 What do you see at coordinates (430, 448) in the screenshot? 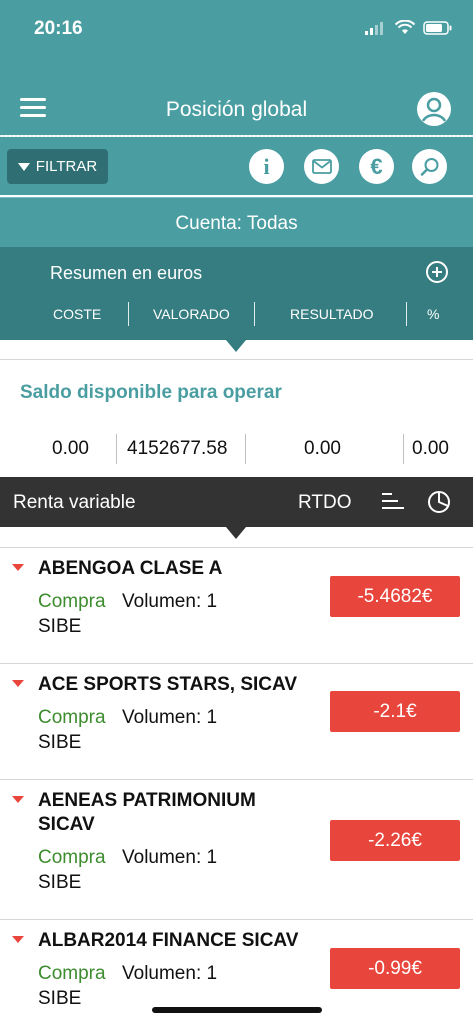
I see `balance-percent: 0.00` at bounding box center [430, 448].